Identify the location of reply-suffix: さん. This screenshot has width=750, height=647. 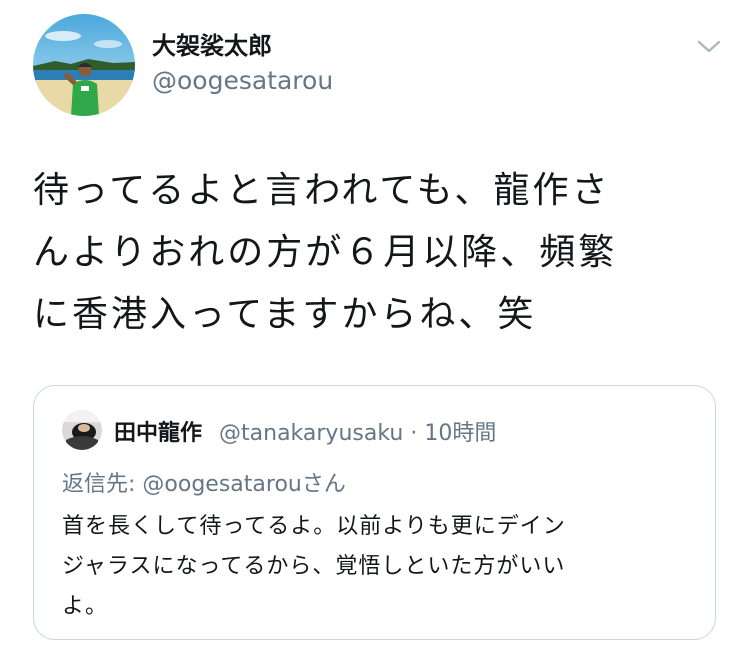
(323, 484).